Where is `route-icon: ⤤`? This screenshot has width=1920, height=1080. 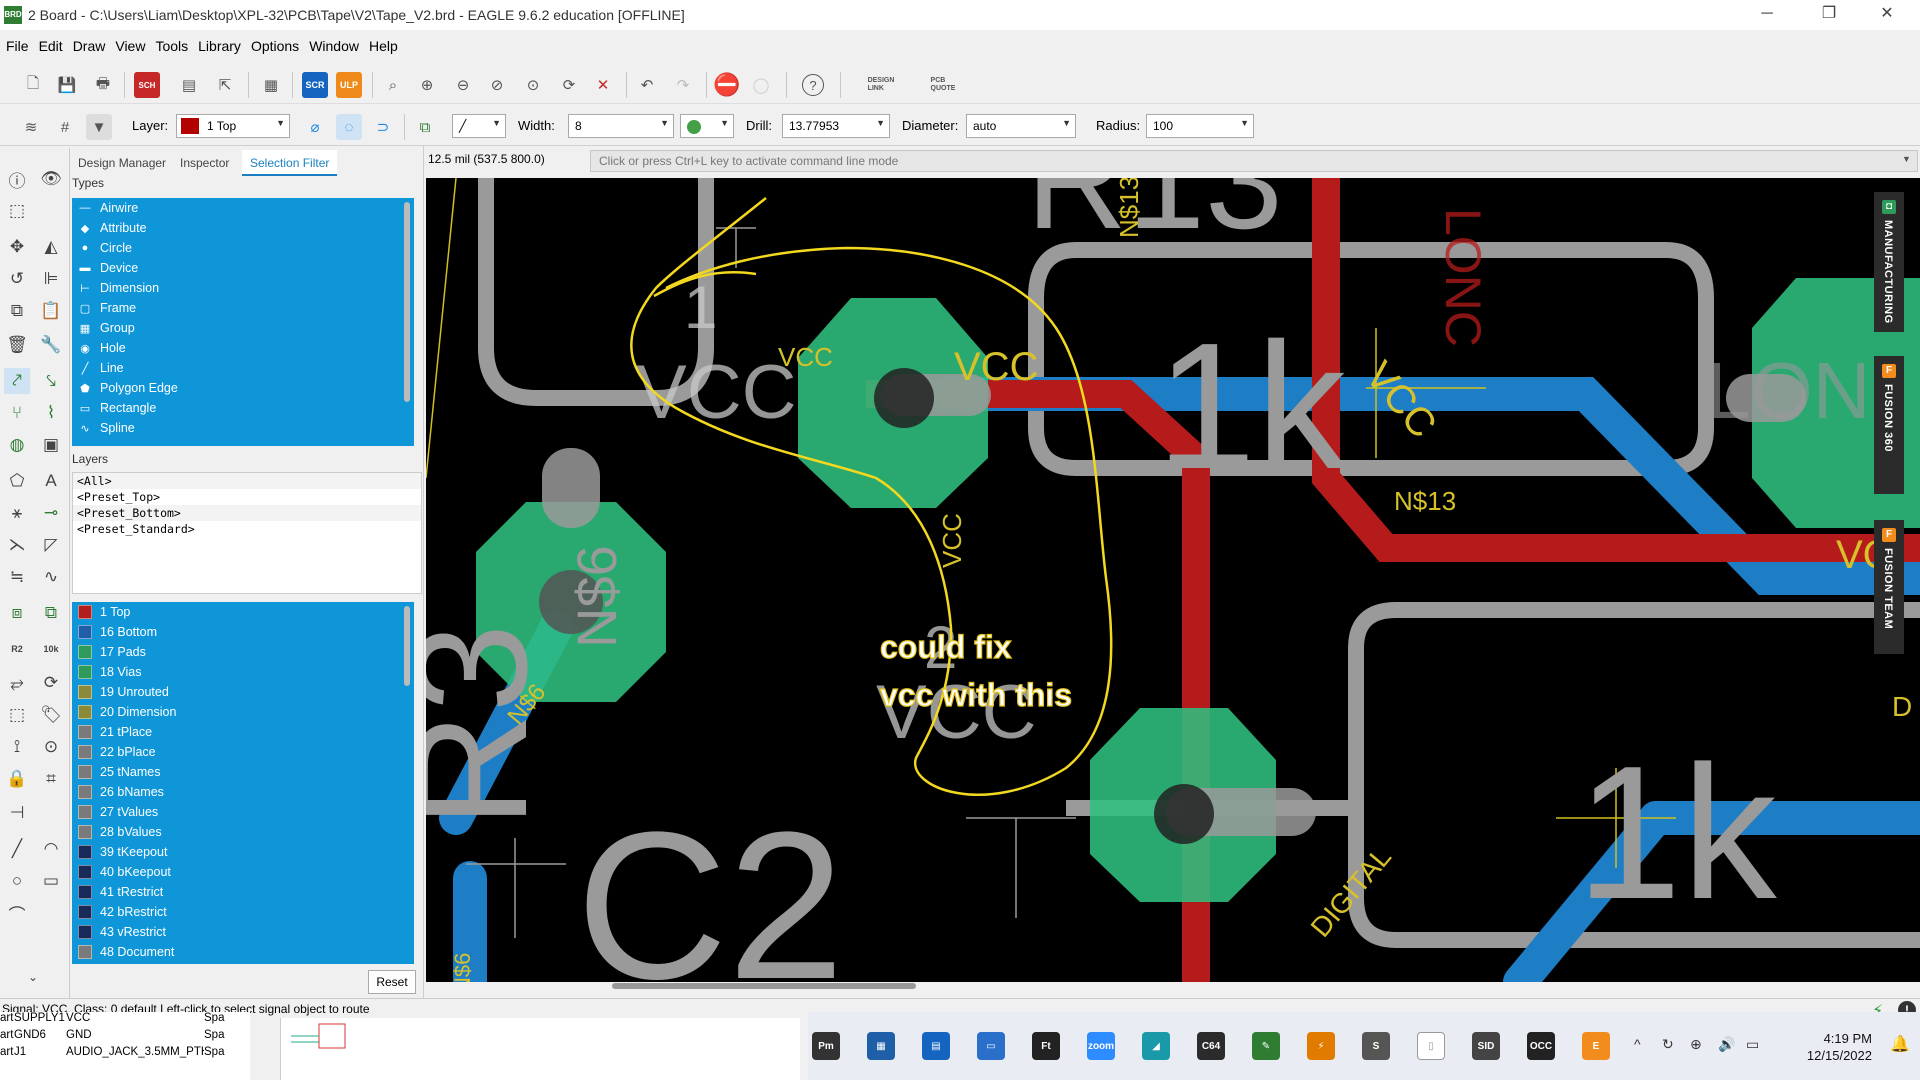
route-icon: ⤤ is located at coordinates (17, 381).